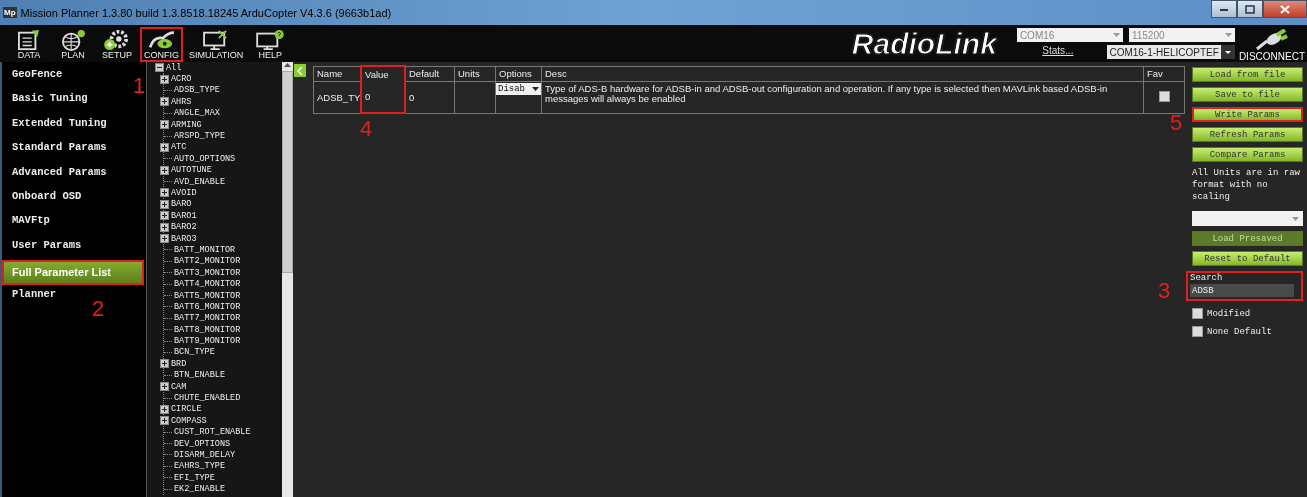  I want to click on tree-item: ATC, so click(179, 147).